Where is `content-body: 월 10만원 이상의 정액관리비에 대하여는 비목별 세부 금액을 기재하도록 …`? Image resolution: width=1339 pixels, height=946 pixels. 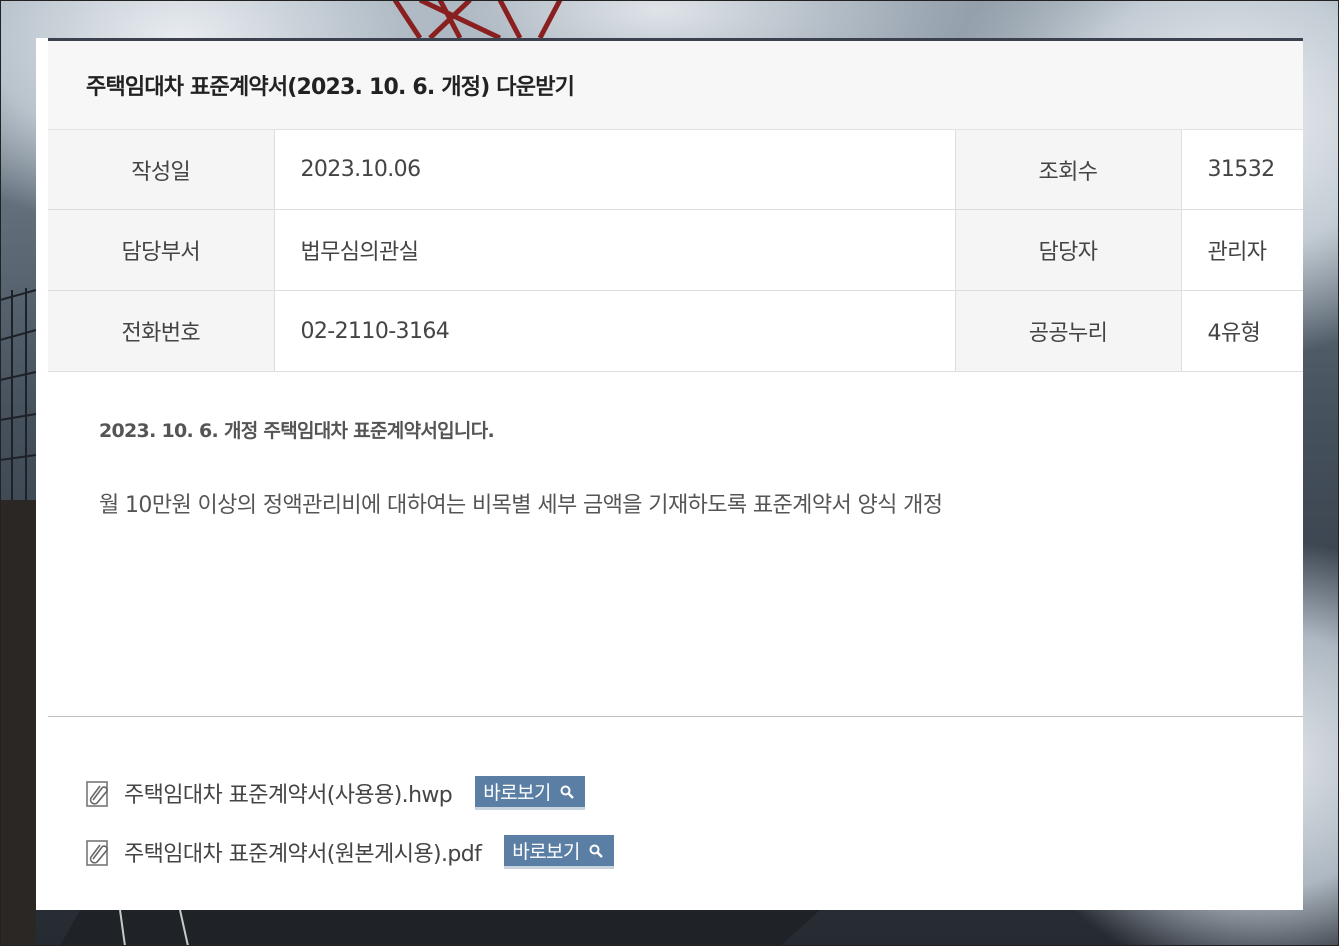 content-body: 월 10만원 이상의 정액관리비에 대하여는 비목별 세부 금액을 기재하도록 … is located at coordinates (521, 505).